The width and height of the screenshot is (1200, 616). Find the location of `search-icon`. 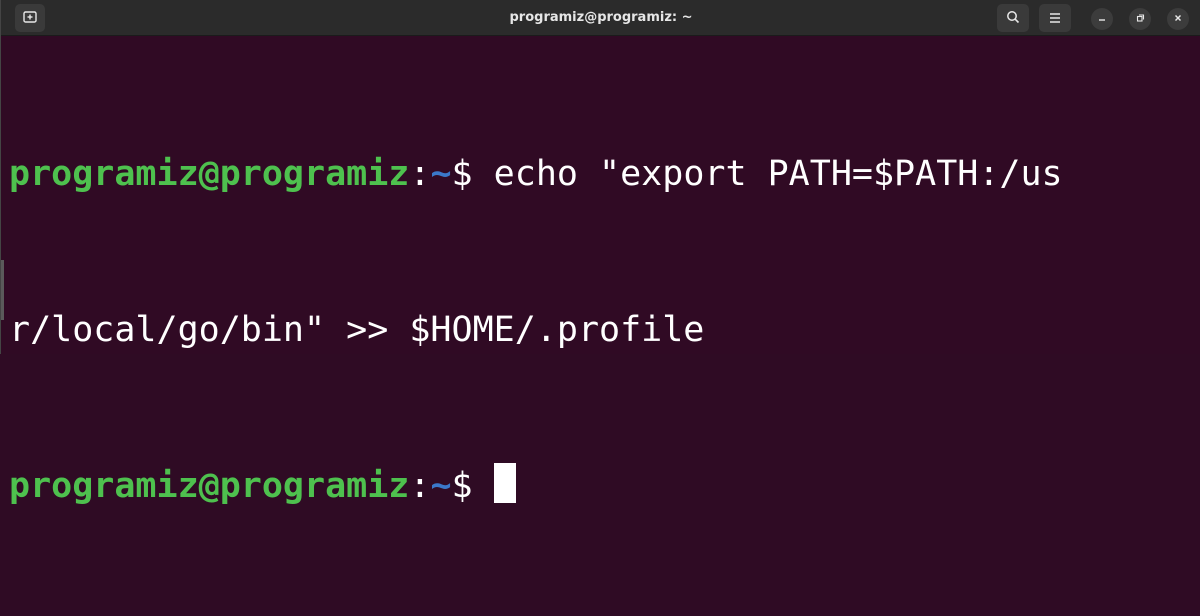

search-icon is located at coordinates (1013, 18).